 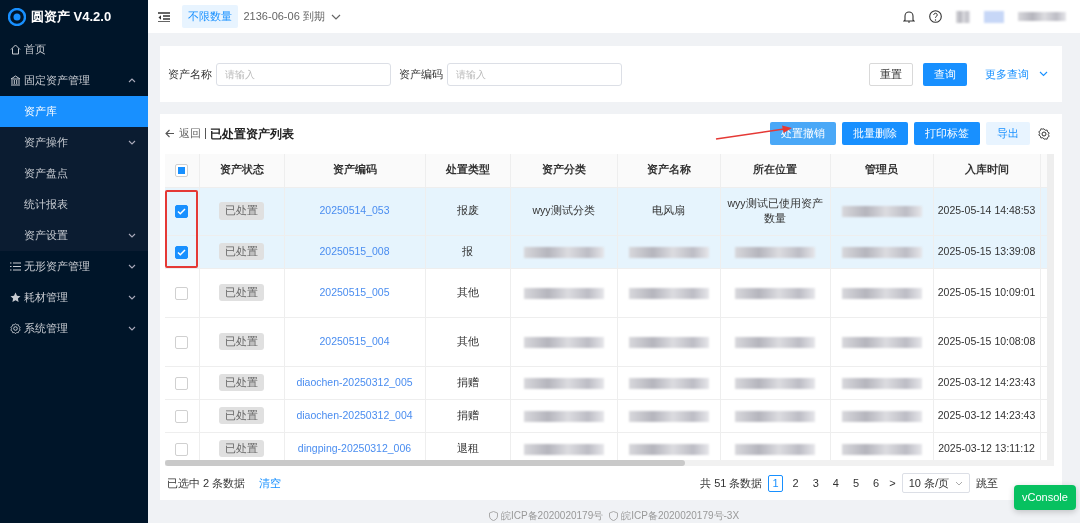 I want to click on asset-code-link: 20250514_053, so click(x=354, y=210).